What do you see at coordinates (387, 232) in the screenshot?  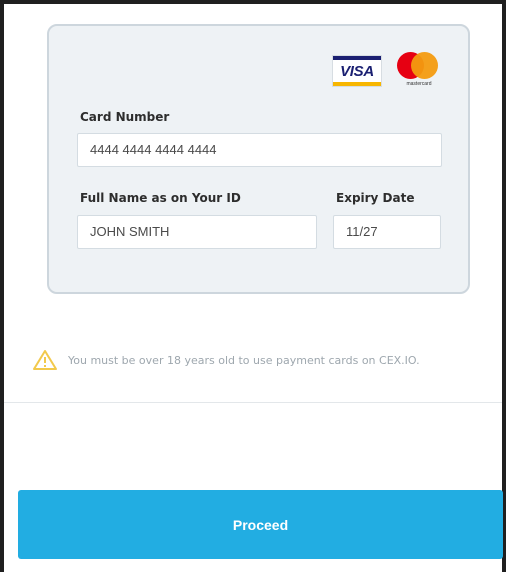 I see `expiry-date-input: 11/27` at bounding box center [387, 232].